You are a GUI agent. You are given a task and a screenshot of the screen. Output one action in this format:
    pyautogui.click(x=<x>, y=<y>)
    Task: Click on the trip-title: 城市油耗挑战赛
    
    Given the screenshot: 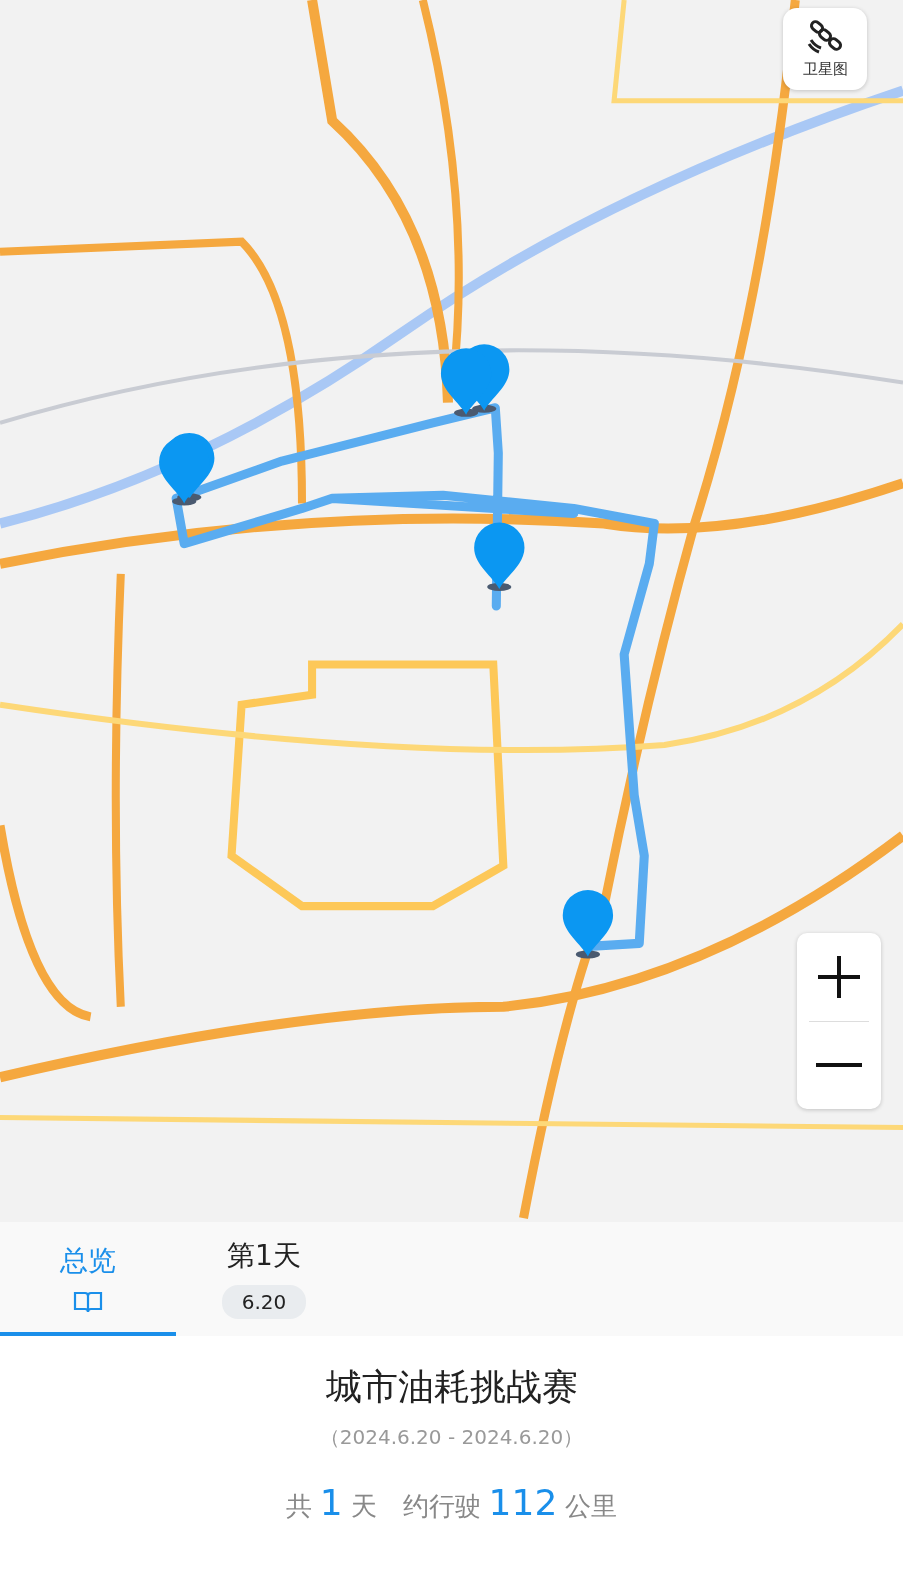 What is the action you would take?
    pyautogui.click(x=451, y=1387)
    